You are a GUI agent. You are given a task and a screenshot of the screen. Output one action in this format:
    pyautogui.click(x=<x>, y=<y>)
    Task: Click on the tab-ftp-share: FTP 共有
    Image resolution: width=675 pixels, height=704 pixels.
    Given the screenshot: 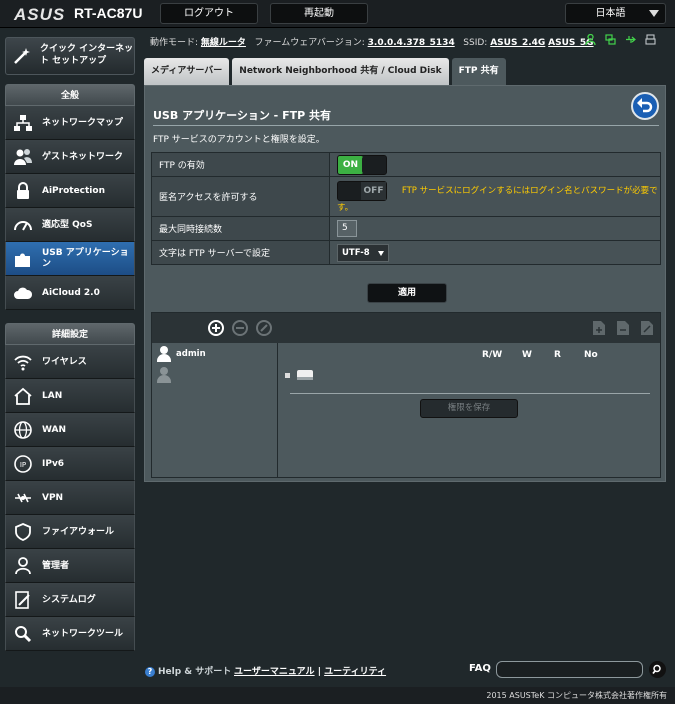 What is the action you would take?
    pyautogui.click(x=478, y=71)
    